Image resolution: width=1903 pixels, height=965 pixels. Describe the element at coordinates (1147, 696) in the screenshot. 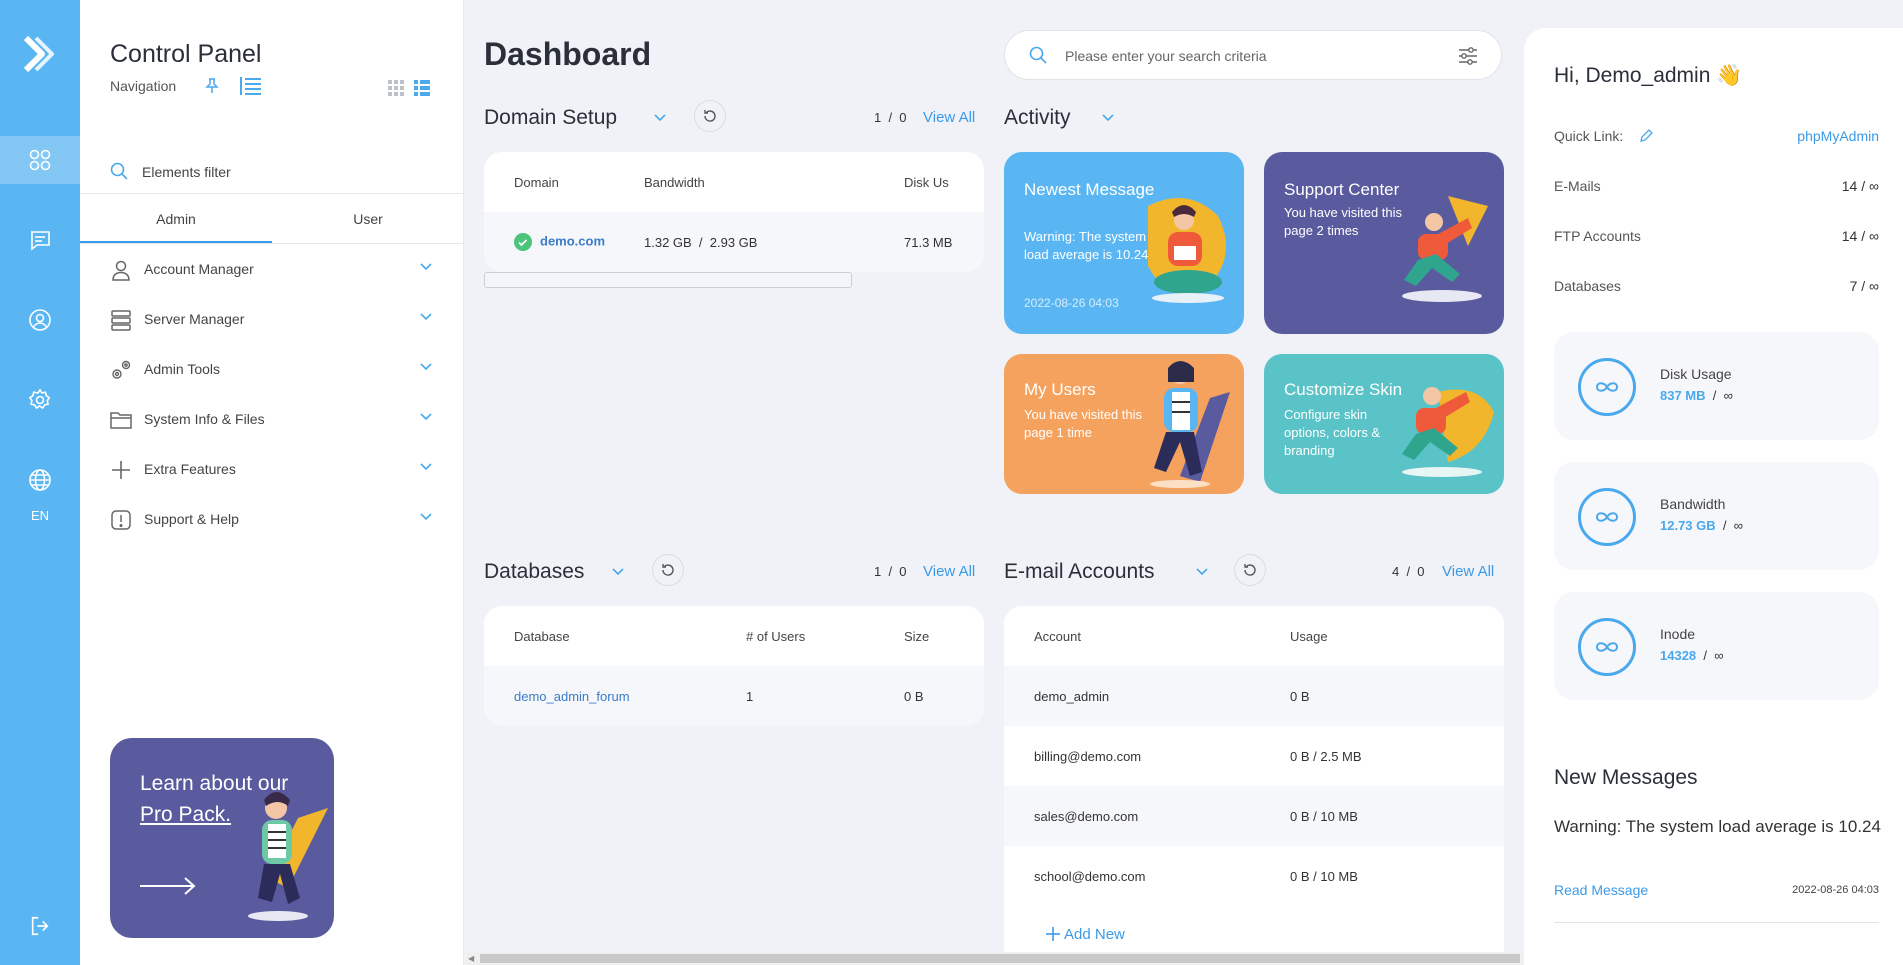

I see `email-account-cell: demo_admin` at that location.